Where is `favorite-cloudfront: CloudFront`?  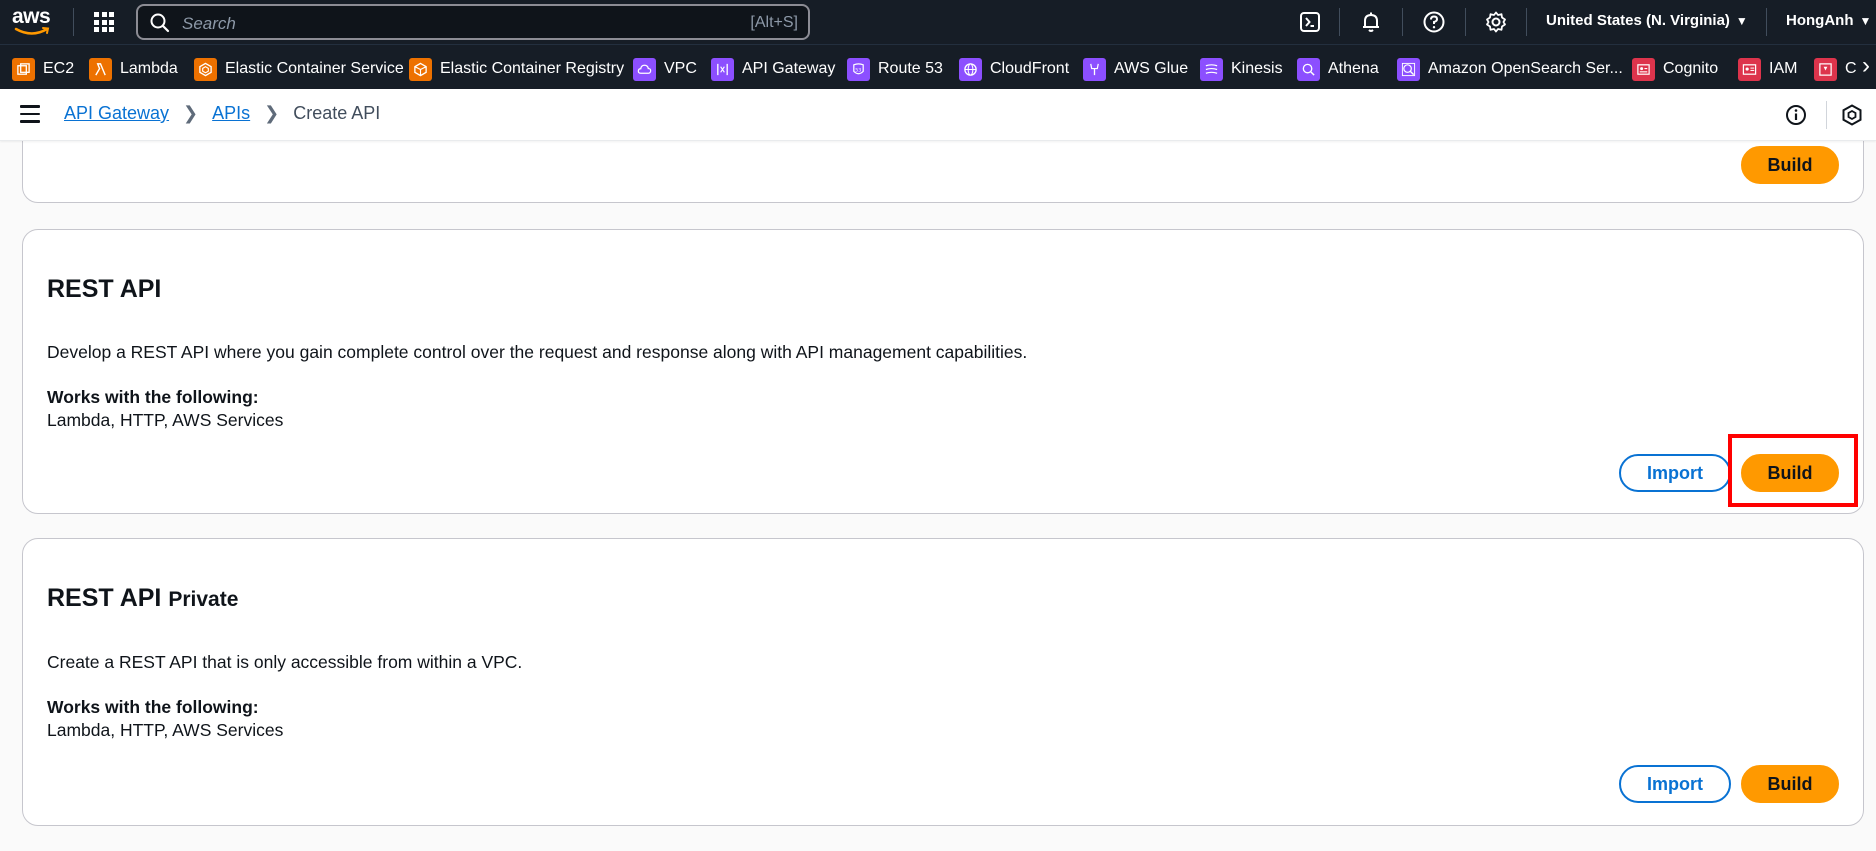
favorite-cloudfront: CloudFront is located at coordinates (1014, 69).